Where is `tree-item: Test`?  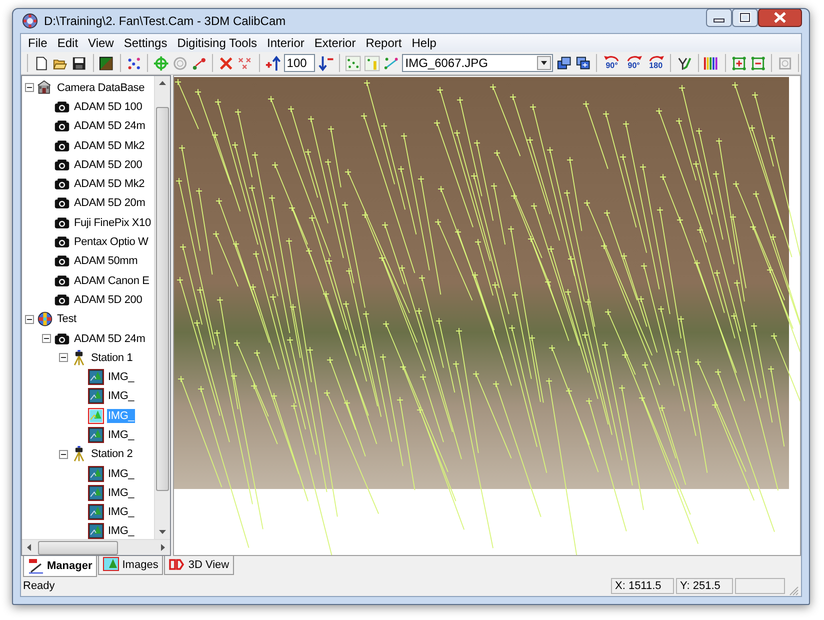 tree-item: Test is located at coordinates (67, 319).